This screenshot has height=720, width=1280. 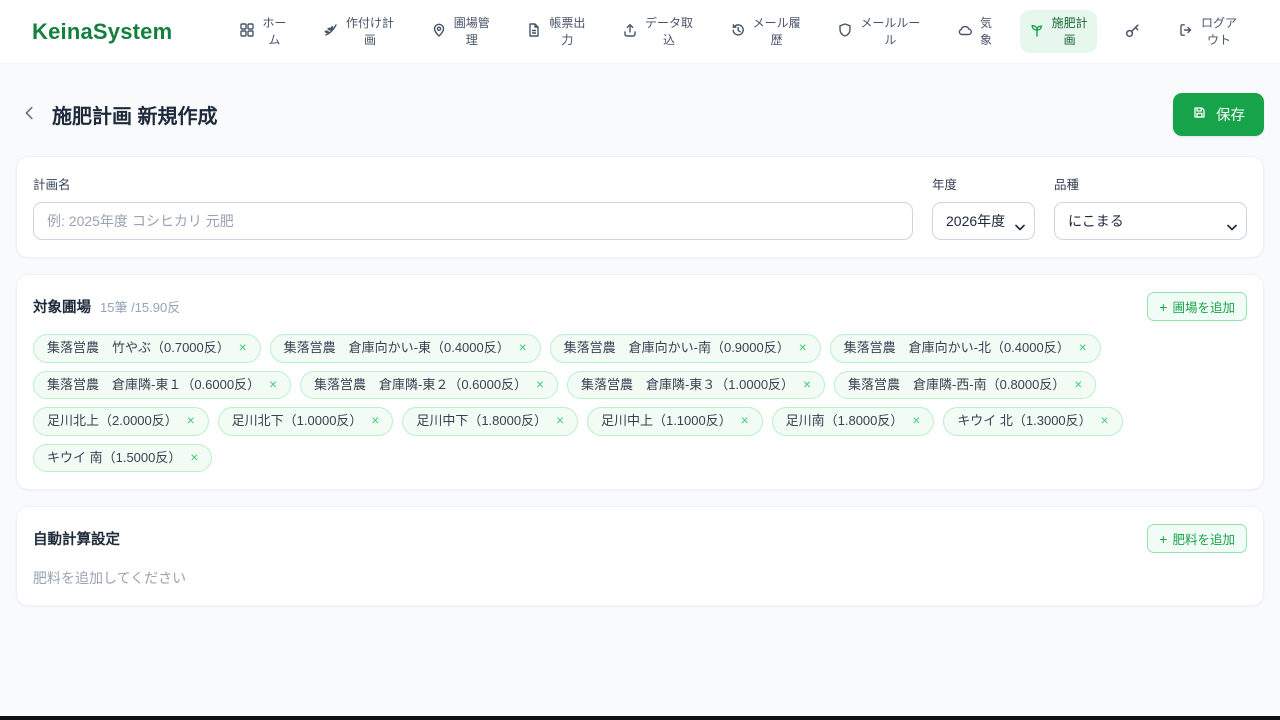 What do you see at coordinates (974, 31) in the screenshot?
I see `nav-item-weather: 気 象` at bounding box center [974, 31].